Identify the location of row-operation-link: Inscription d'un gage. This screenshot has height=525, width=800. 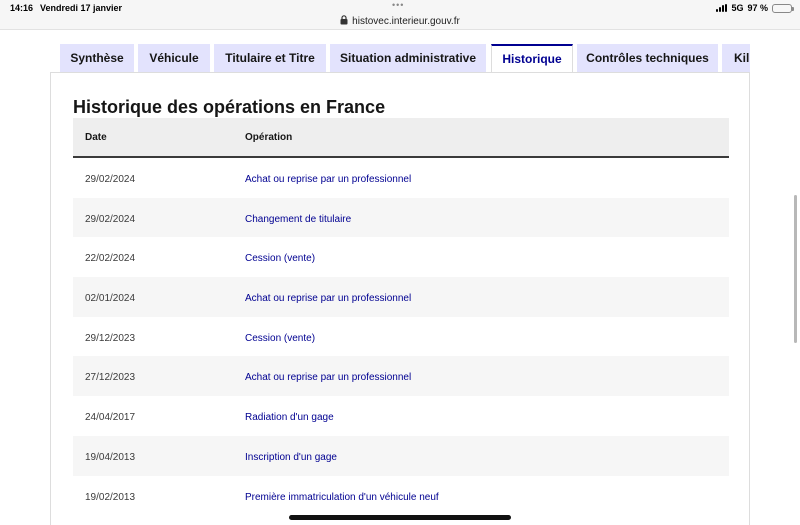
(291, 457).